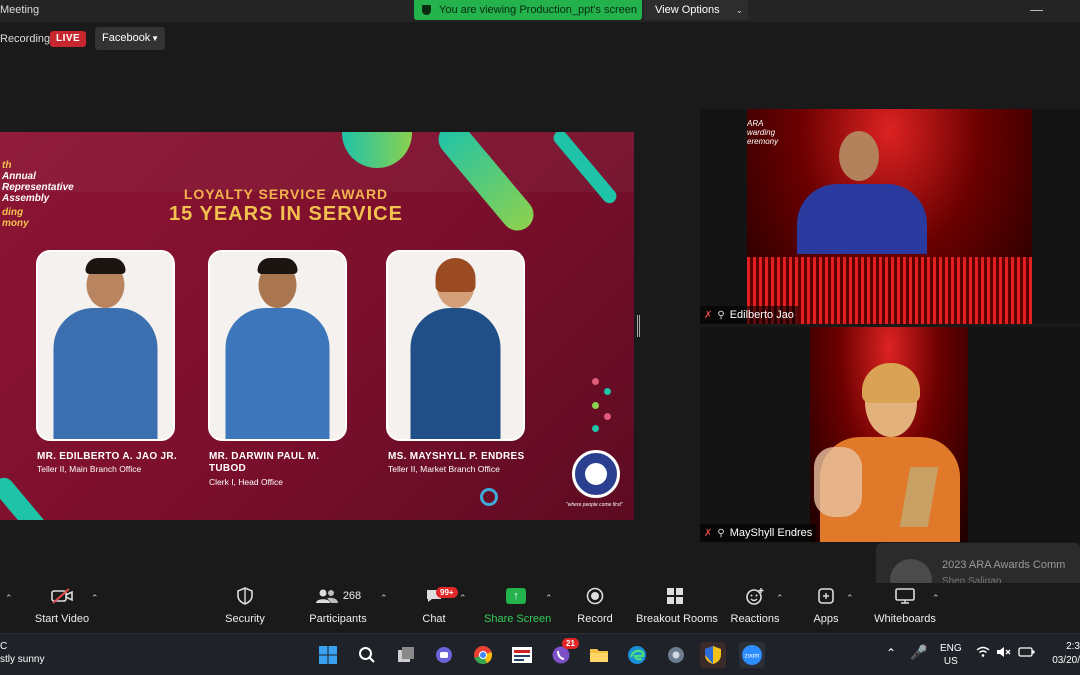 Image resolution: width=1080 pixels, height=675 pixels. I want to click on participants-button: 268 Participants, so click(338, 604).